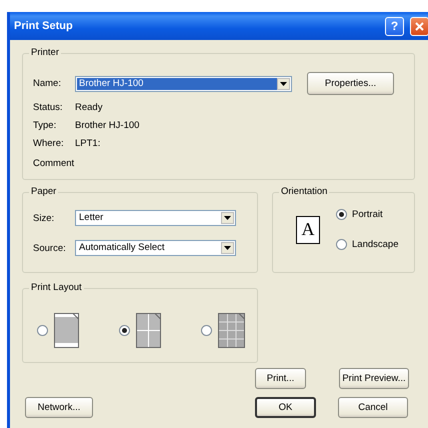 The height and width of the screenshot is (428, 428). I want to click on dropdown: Letter, so click(155, 218).